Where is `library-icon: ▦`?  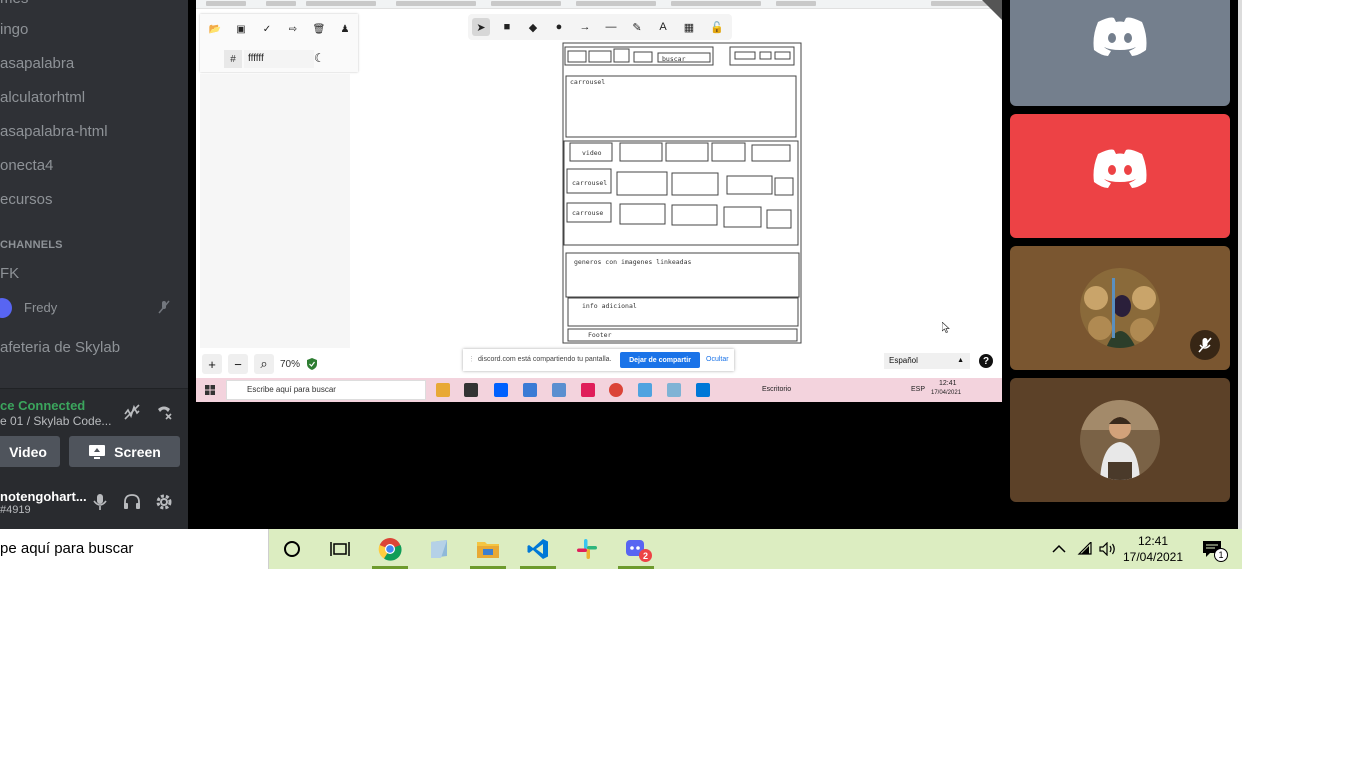
library-icon: ▦ is located at coordinates (689, 27).